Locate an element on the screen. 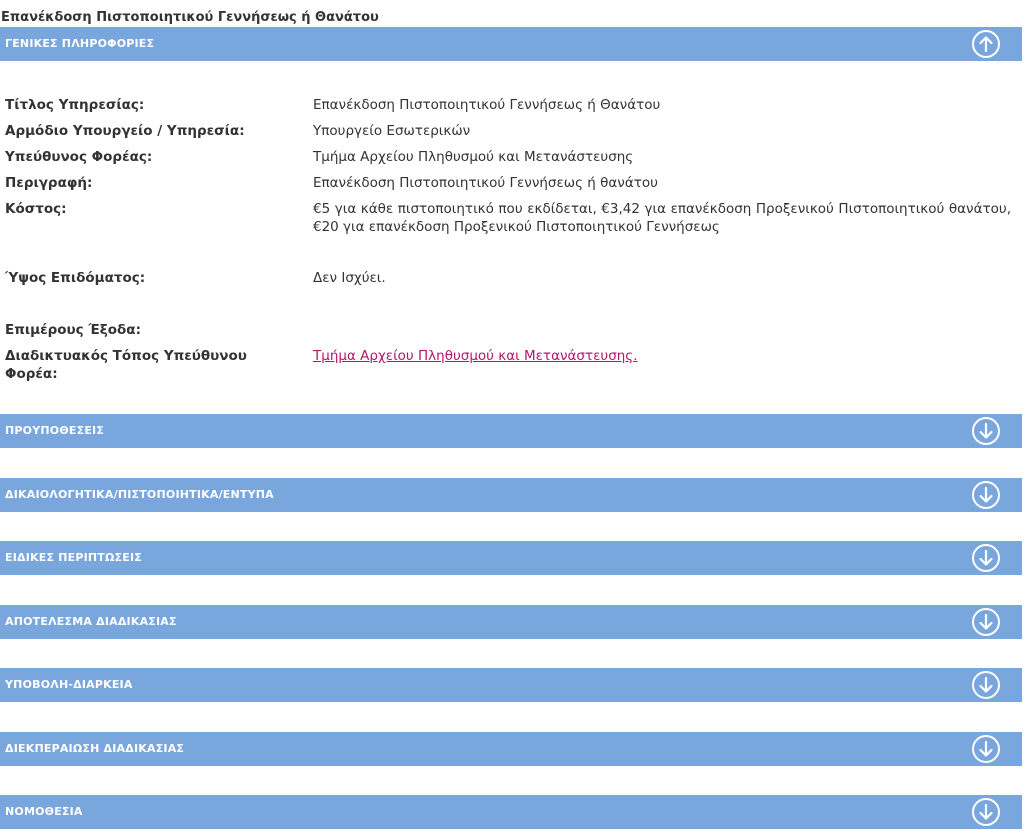 The image size is (1024, 830). section-label: ΕΙΔΙΚΕΣ ΠΕΡΙΠΤΩΣΕΙΣ is located at coordinates (73, 557).